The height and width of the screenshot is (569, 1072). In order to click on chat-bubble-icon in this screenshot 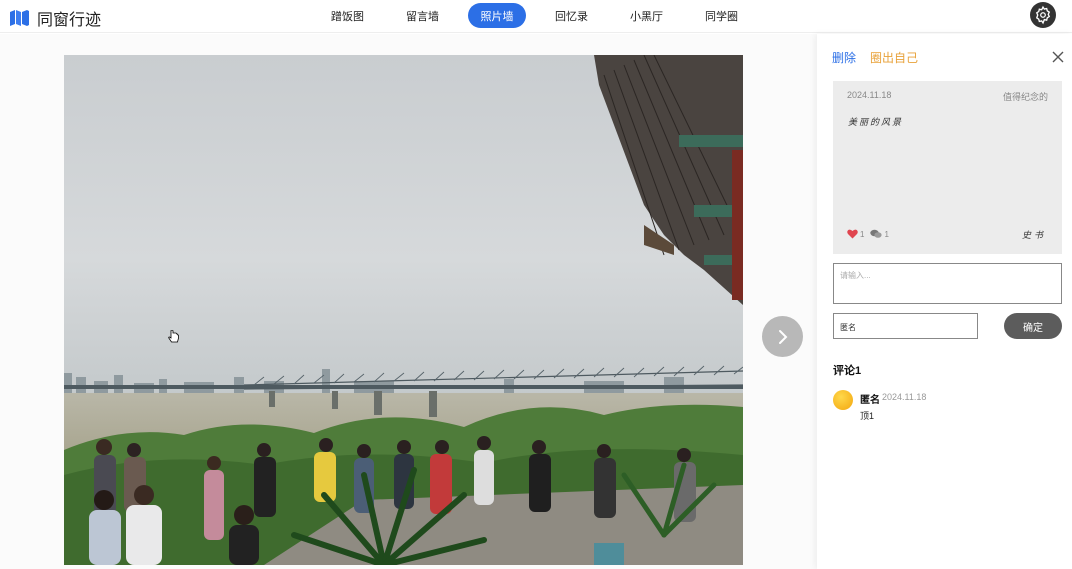, I will do `click(876, 234)`.